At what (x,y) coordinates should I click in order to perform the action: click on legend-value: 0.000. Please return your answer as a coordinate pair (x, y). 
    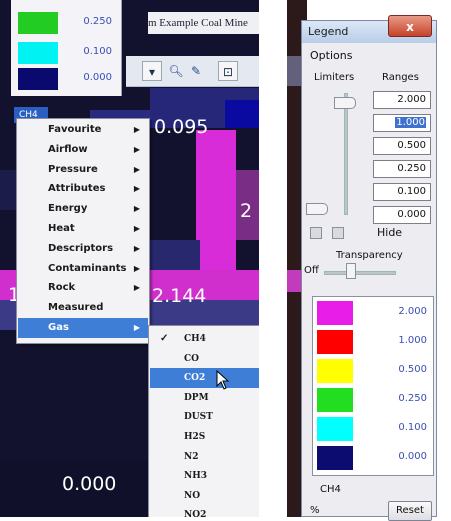
    Looking at the image, I should click on (97, 77).